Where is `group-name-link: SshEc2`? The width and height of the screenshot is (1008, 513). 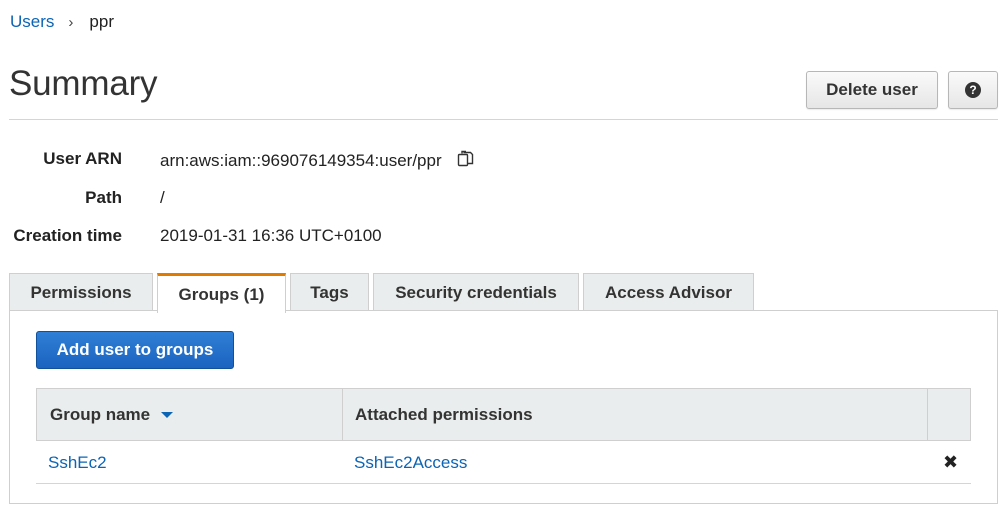
group-name-link: SshEc2 is located at coordinates (77, 463).